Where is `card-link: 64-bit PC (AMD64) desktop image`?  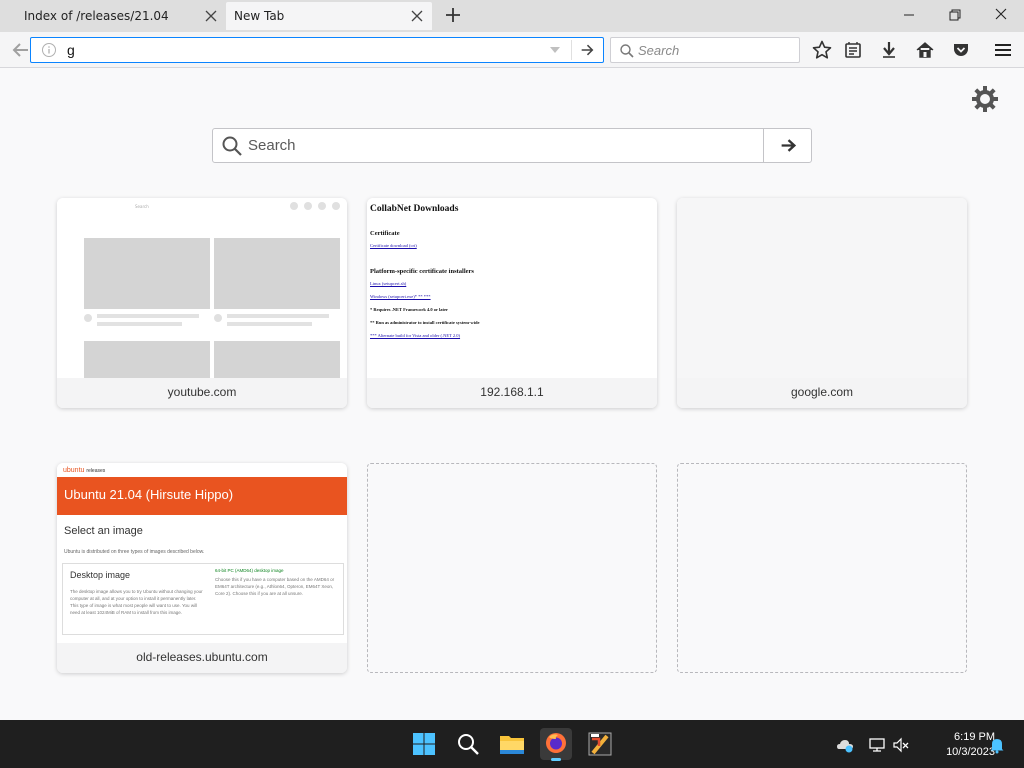 card-link: 64-bit PC (AMD64) desktop image is located at coordinates (249, 570).